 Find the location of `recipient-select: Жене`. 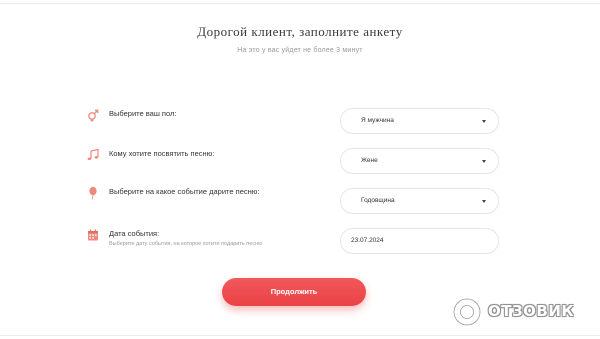

recipient-select: Жене is located at coordinates (419, 161).